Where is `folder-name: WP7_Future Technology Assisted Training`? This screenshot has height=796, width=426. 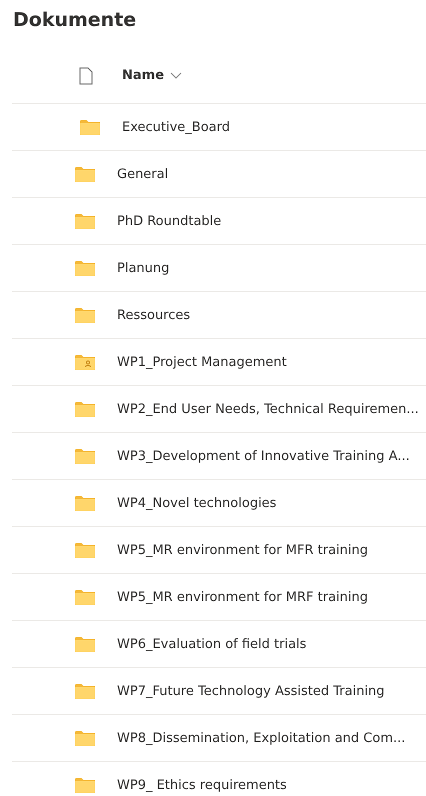
folder-name: WP7_Future Technology Assisted Training is located at coordinates (251, 691).